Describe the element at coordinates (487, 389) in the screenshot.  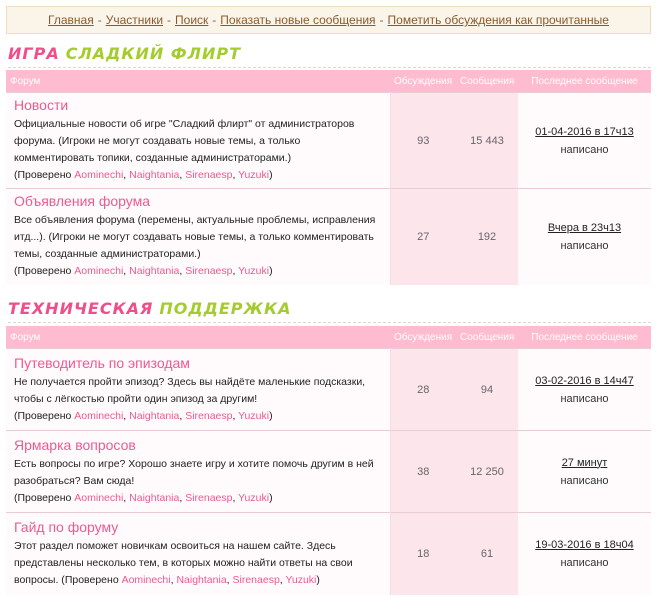
I see `posts-count: 94` at that location.